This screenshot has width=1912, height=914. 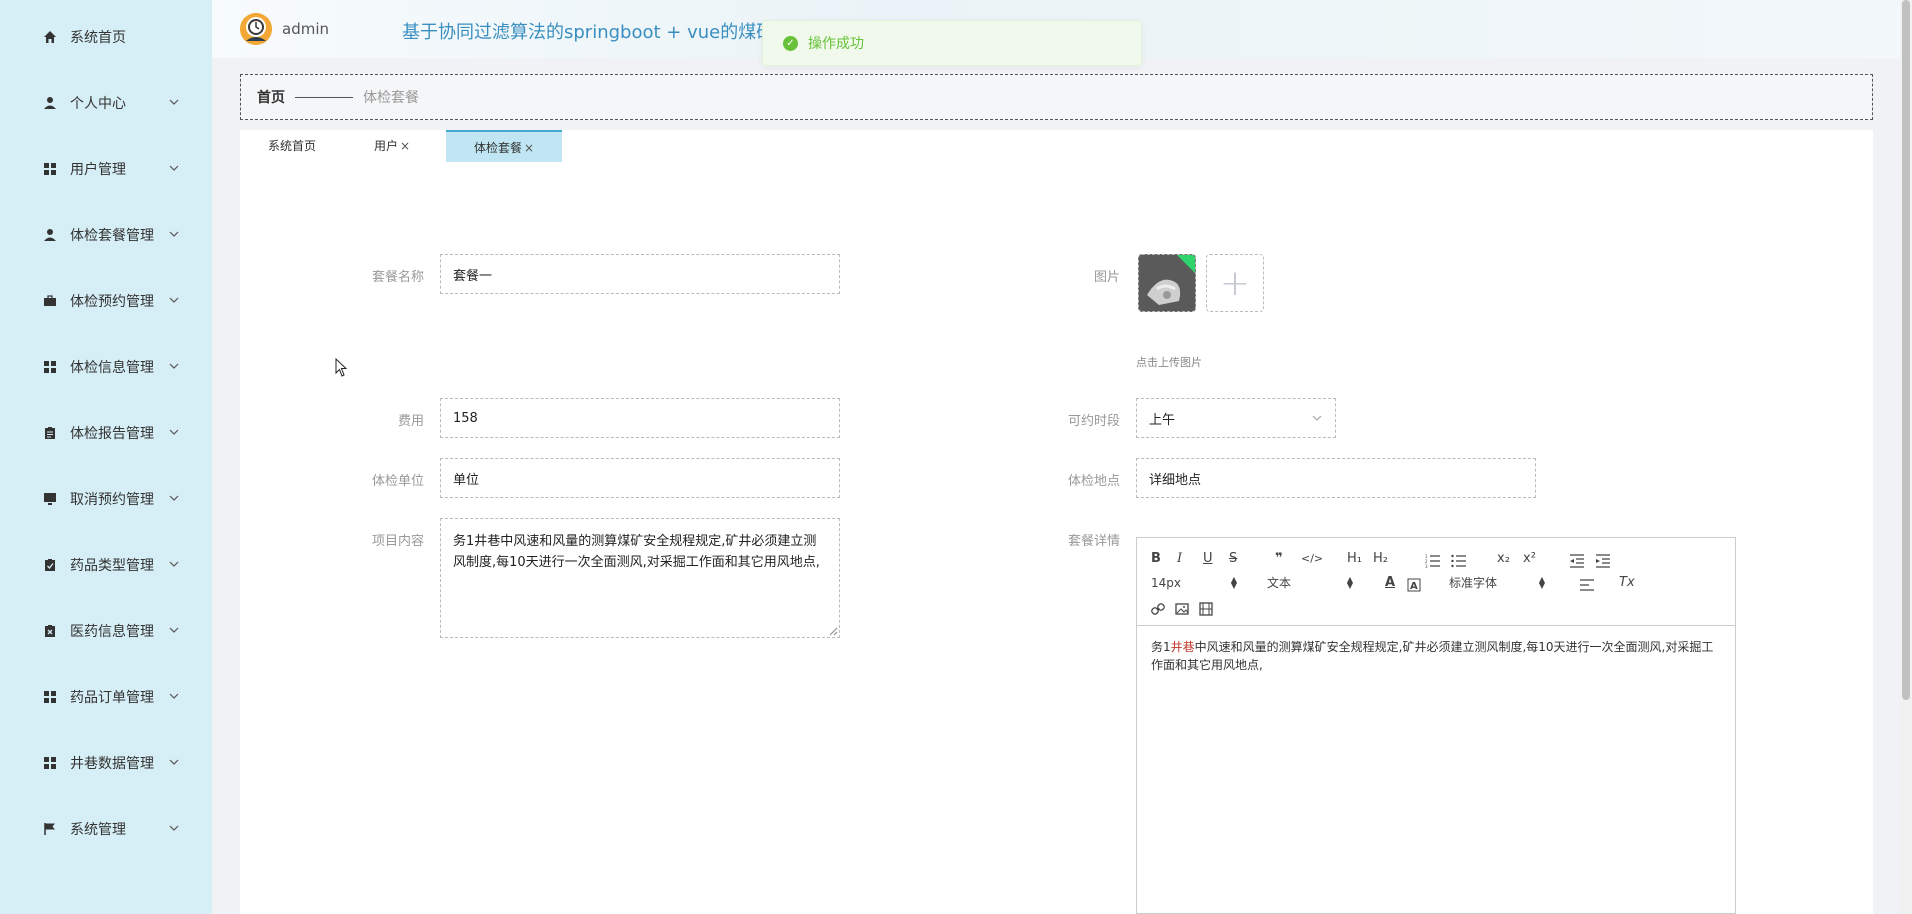 I want to click on sidebar-item-label: 体检报告管理, so click(x=112, y=434).